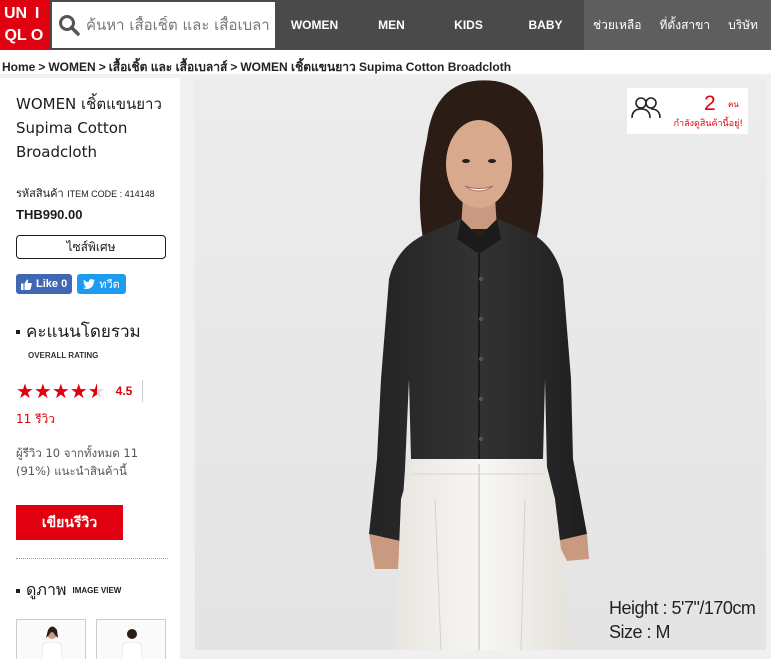 This screenshot has width=771, height=659. I want to click on overall-rating-title: คะแนนโดยรวม, so click(83, 332).